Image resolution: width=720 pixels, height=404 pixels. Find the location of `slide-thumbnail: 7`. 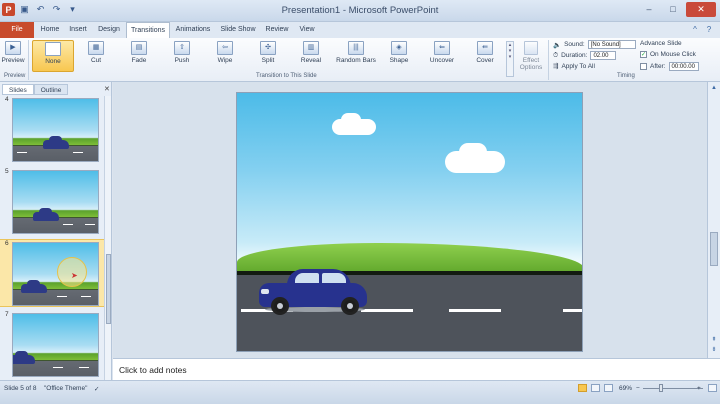

slide-thumbnail: 7 is located at coordinates (52, 345).